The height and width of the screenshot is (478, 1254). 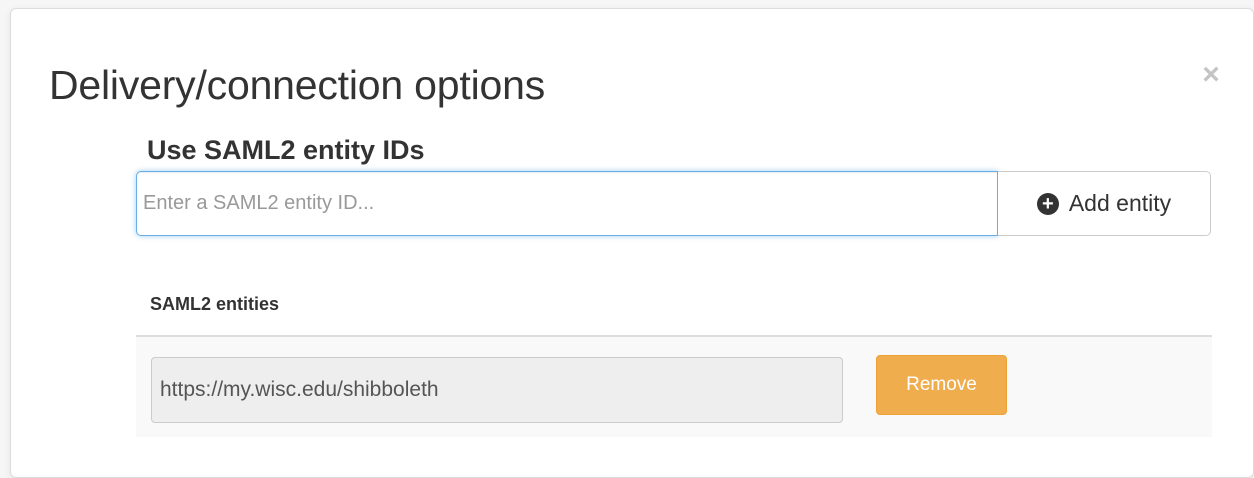 What do you see at coordinates (297, 85) in the screenshot?
I see `modal-title: Delivery/connection options` at bounding box center [297, 85].